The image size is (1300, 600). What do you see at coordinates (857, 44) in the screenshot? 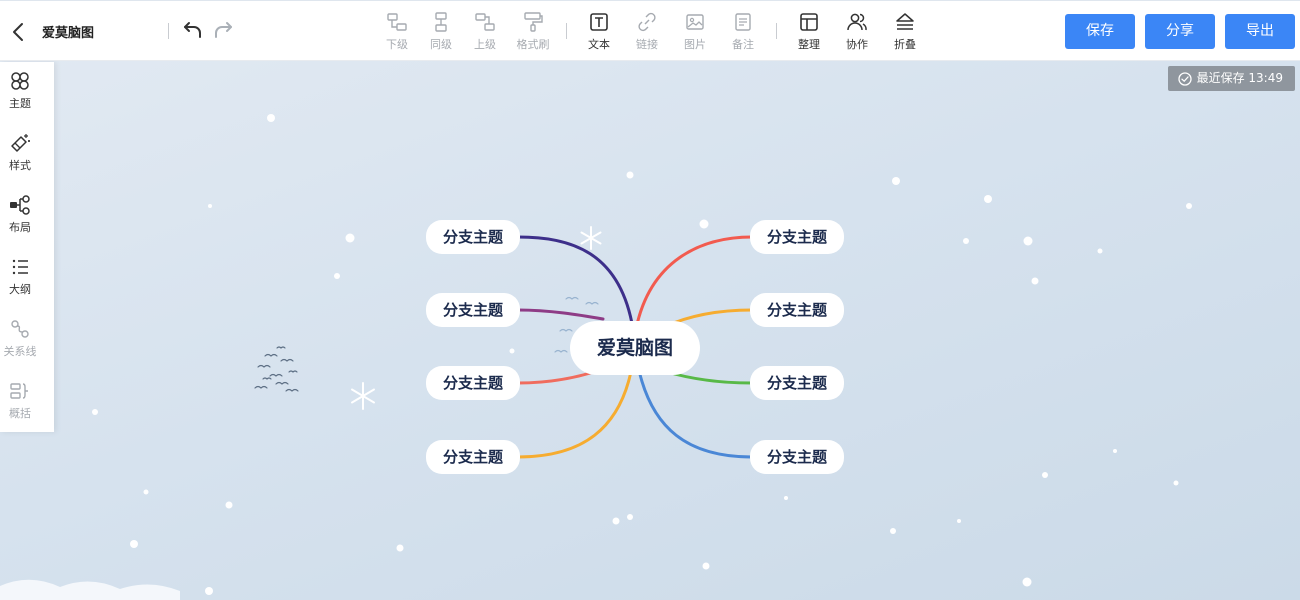
I see `tool-label: 协作` at bounding box center [857, 44].